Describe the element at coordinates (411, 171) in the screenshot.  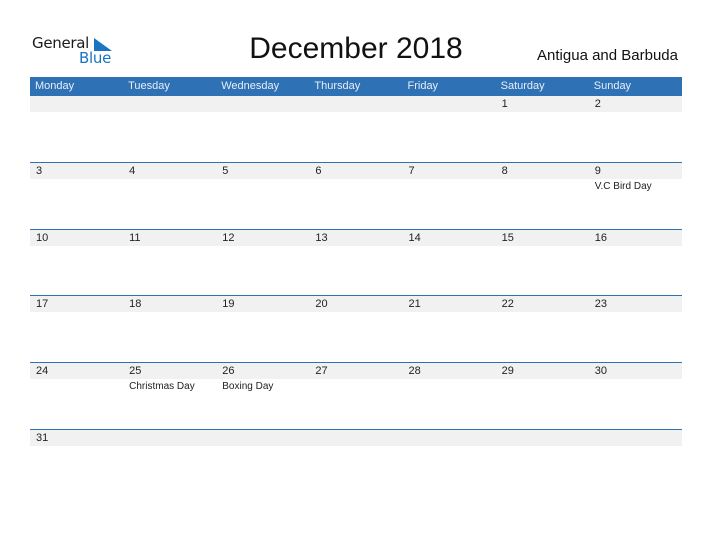
I see `day-number: 7` at that location.